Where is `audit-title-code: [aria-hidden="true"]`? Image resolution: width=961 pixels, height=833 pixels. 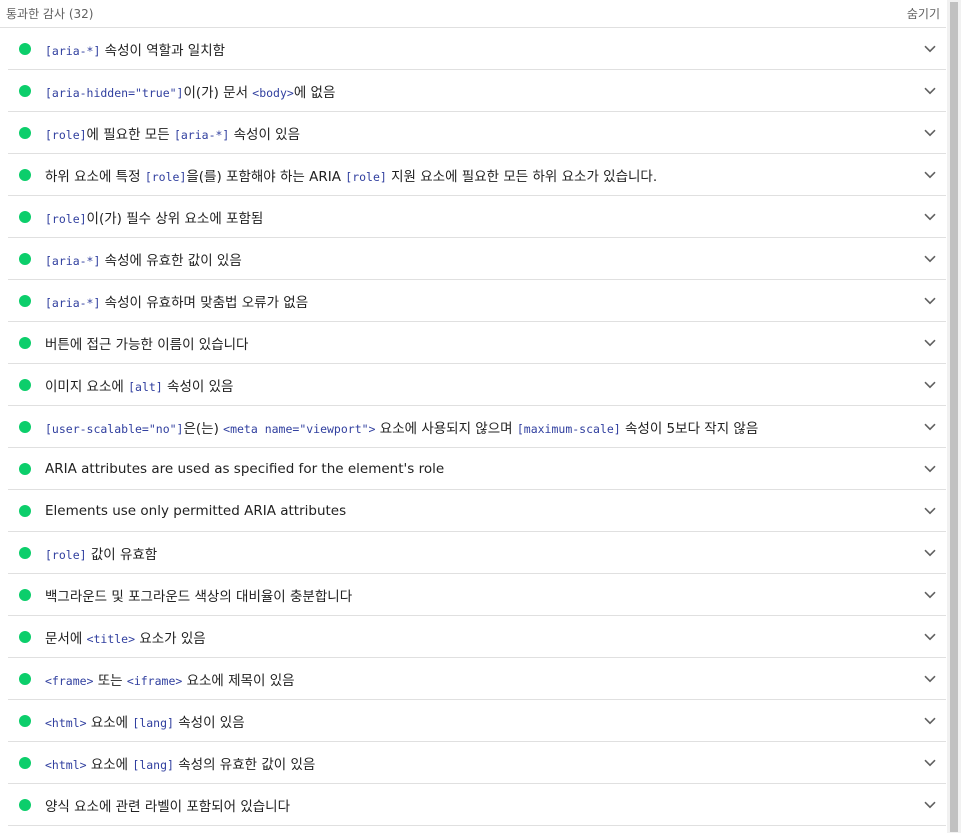 audit-title-code: [aria-hidden="true"] is located at coordinates (114, 92).